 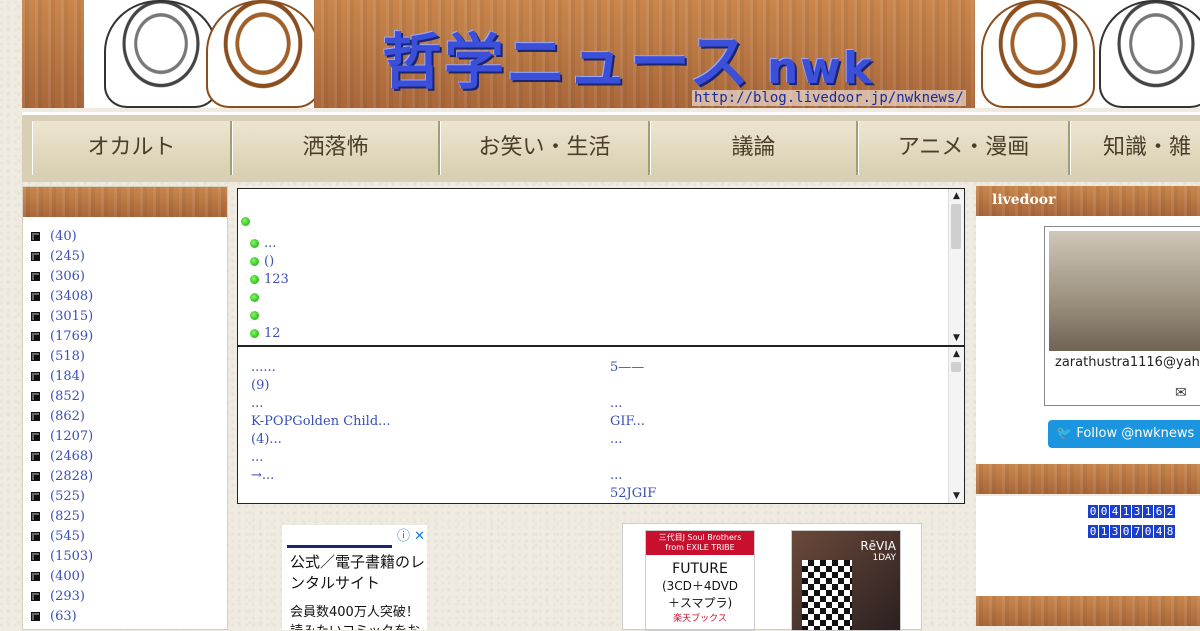 What do you see at coordinates (1104, 511) in the screenshot?
I see `counter-digit: 0` at bounding box center [1104, 511].